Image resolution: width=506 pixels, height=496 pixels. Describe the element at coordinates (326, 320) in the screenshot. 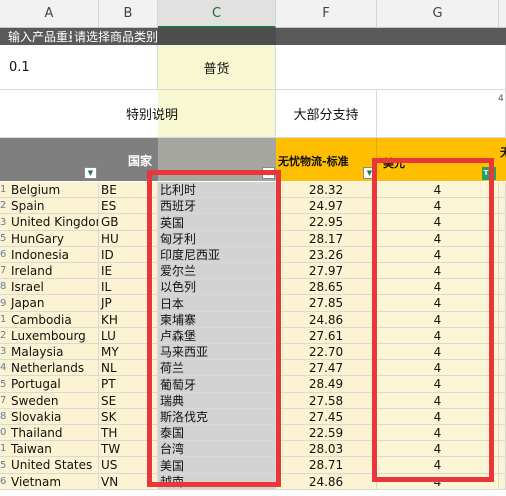

I see `shipping-price-cell: 24.86` at that location.